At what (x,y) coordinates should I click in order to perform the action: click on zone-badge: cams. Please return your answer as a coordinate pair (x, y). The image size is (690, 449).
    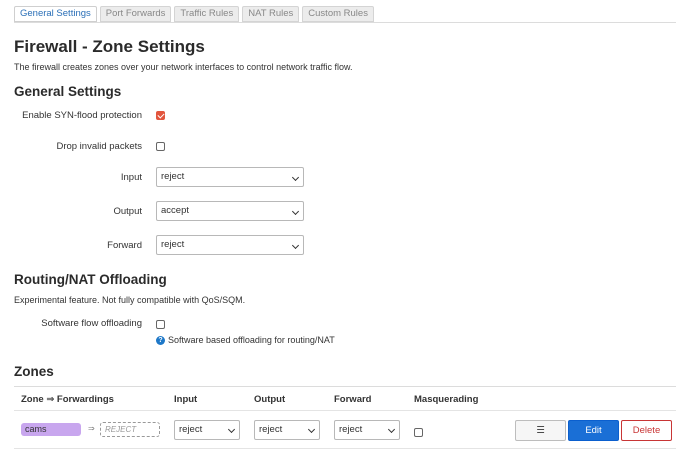
    Looking at the image, I should click on (51, 429).